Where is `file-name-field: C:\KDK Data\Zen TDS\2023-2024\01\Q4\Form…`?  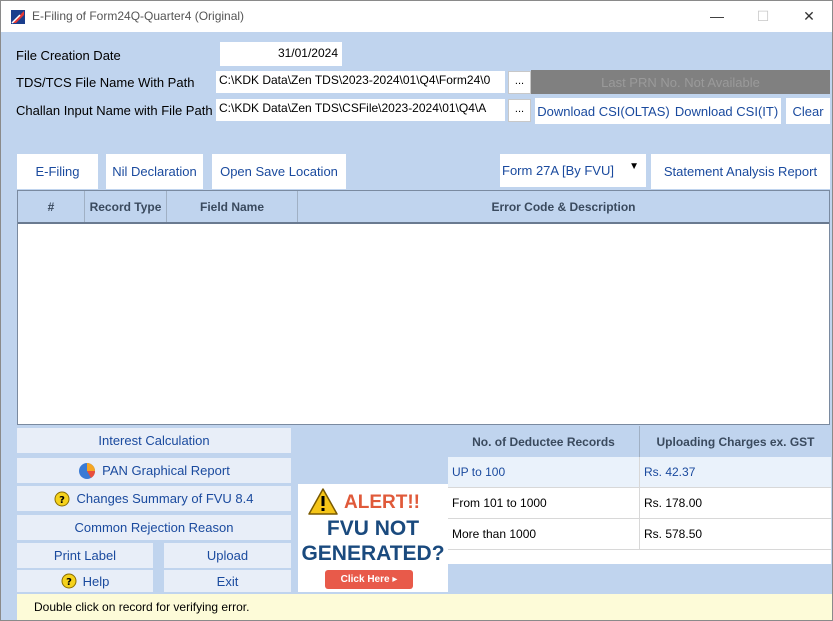 file-name-field: C:\KDK Data\Zen TDS\2023-2024\01\Q4\Form… is located at coordinates (360, 82).